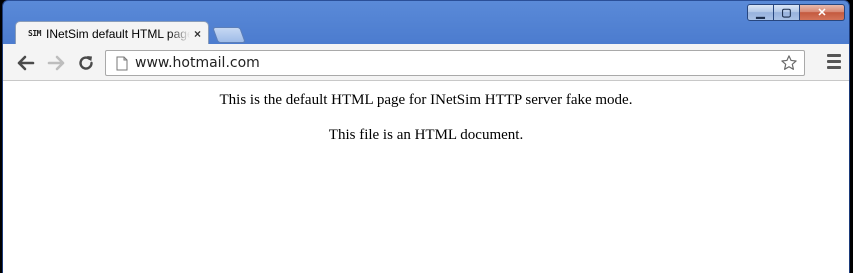  I want to click on maximize-button: ▢, so click(787, 12).